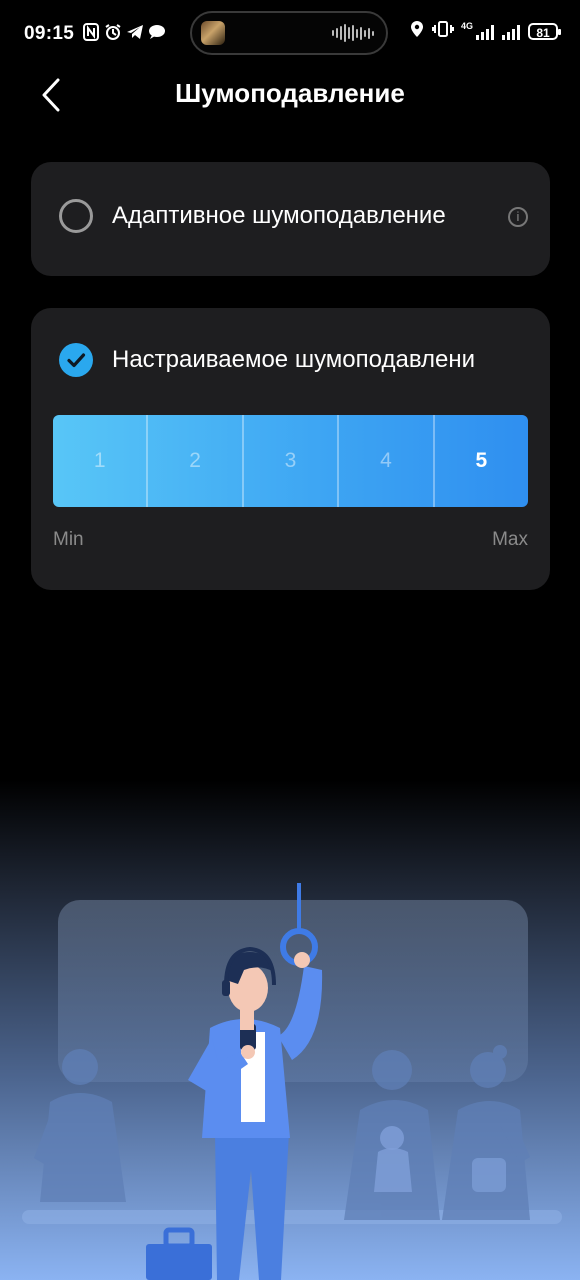 The image size is (580, 1280). Describe the element at coordinates (49, 33) in the screenshot. I see `status-time: 09:15` at that location.